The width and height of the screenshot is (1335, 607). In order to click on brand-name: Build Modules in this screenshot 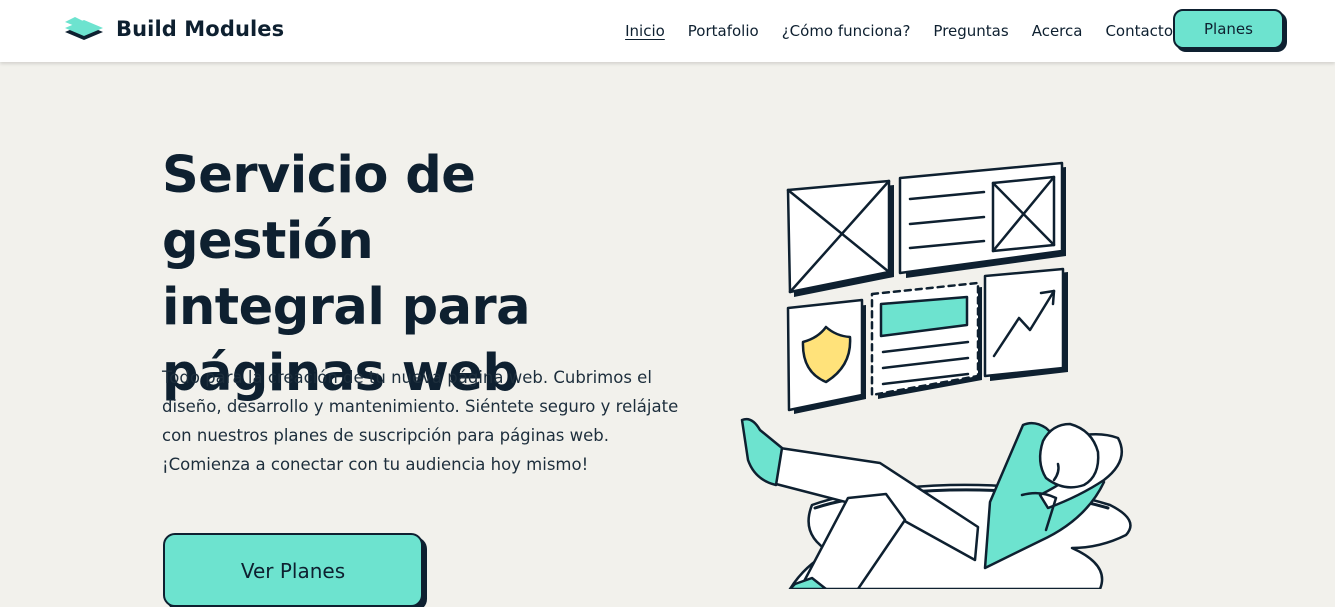, I will do `click(200, 29)`.